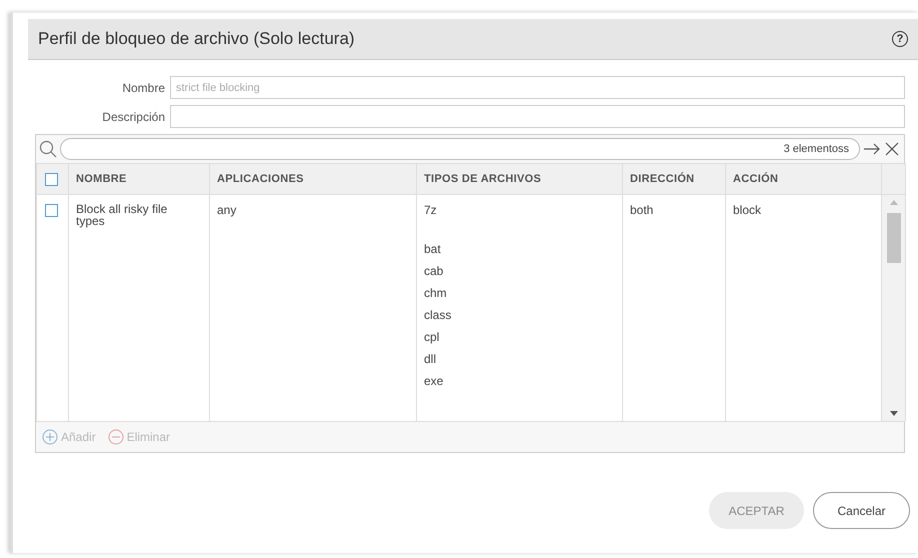 The height and width of the screenshot is (558, 918). What do you see at coordinates (143, 87) in the screenshot?
I see `field-label: Nombre` at bounding box center [143, 87].